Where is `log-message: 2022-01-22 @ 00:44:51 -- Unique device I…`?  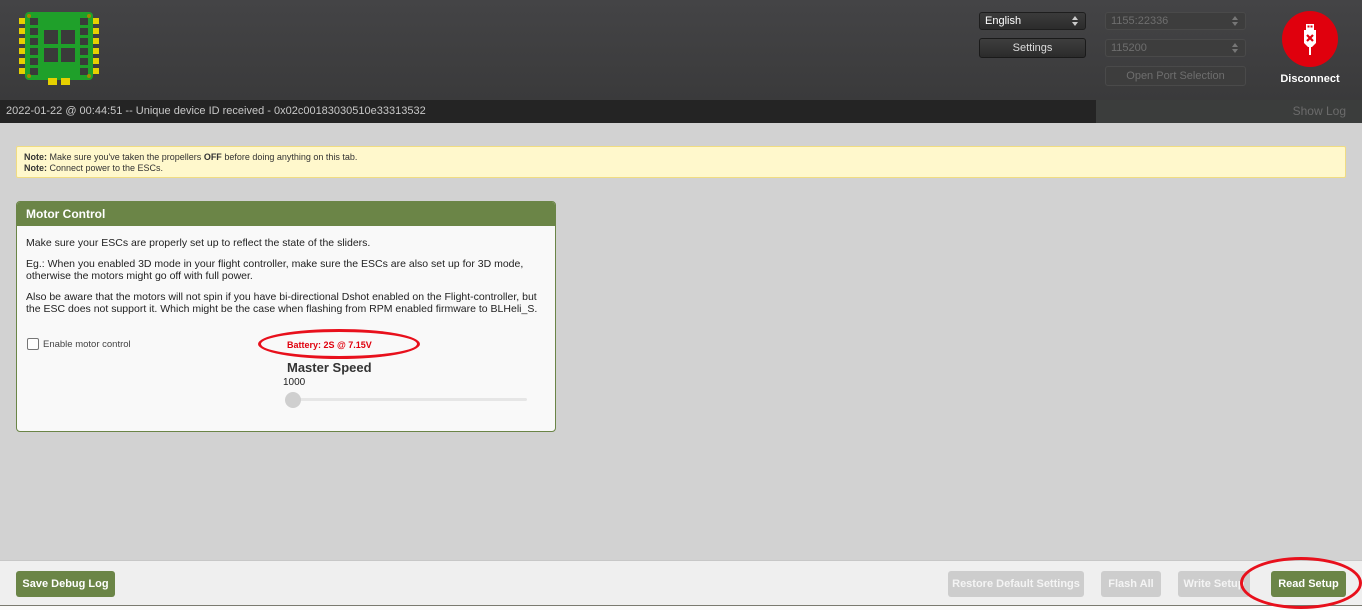
log-message: 2022-01-22 @ 00:44:51 -- Unique device I… is located at coordinates (216, 111).